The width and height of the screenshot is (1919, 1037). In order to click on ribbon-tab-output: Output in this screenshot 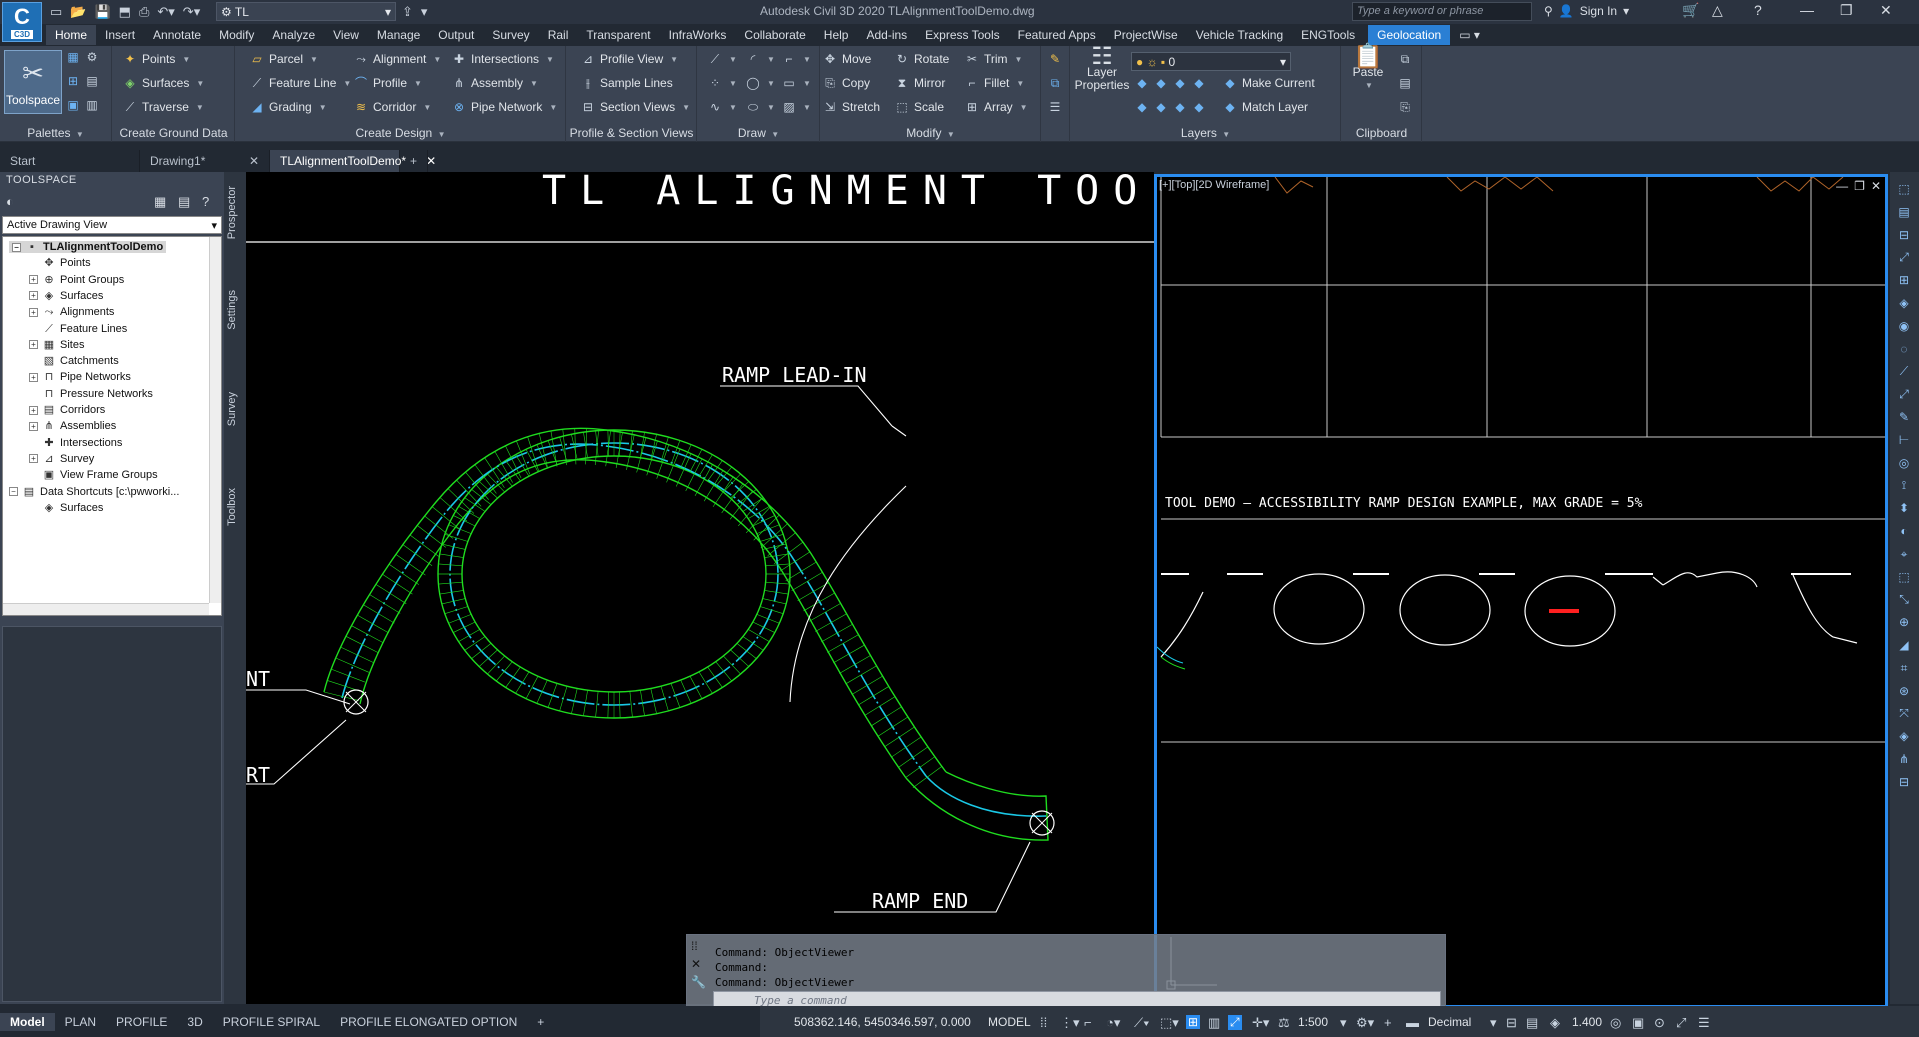, I will do `click(456, 35)`.